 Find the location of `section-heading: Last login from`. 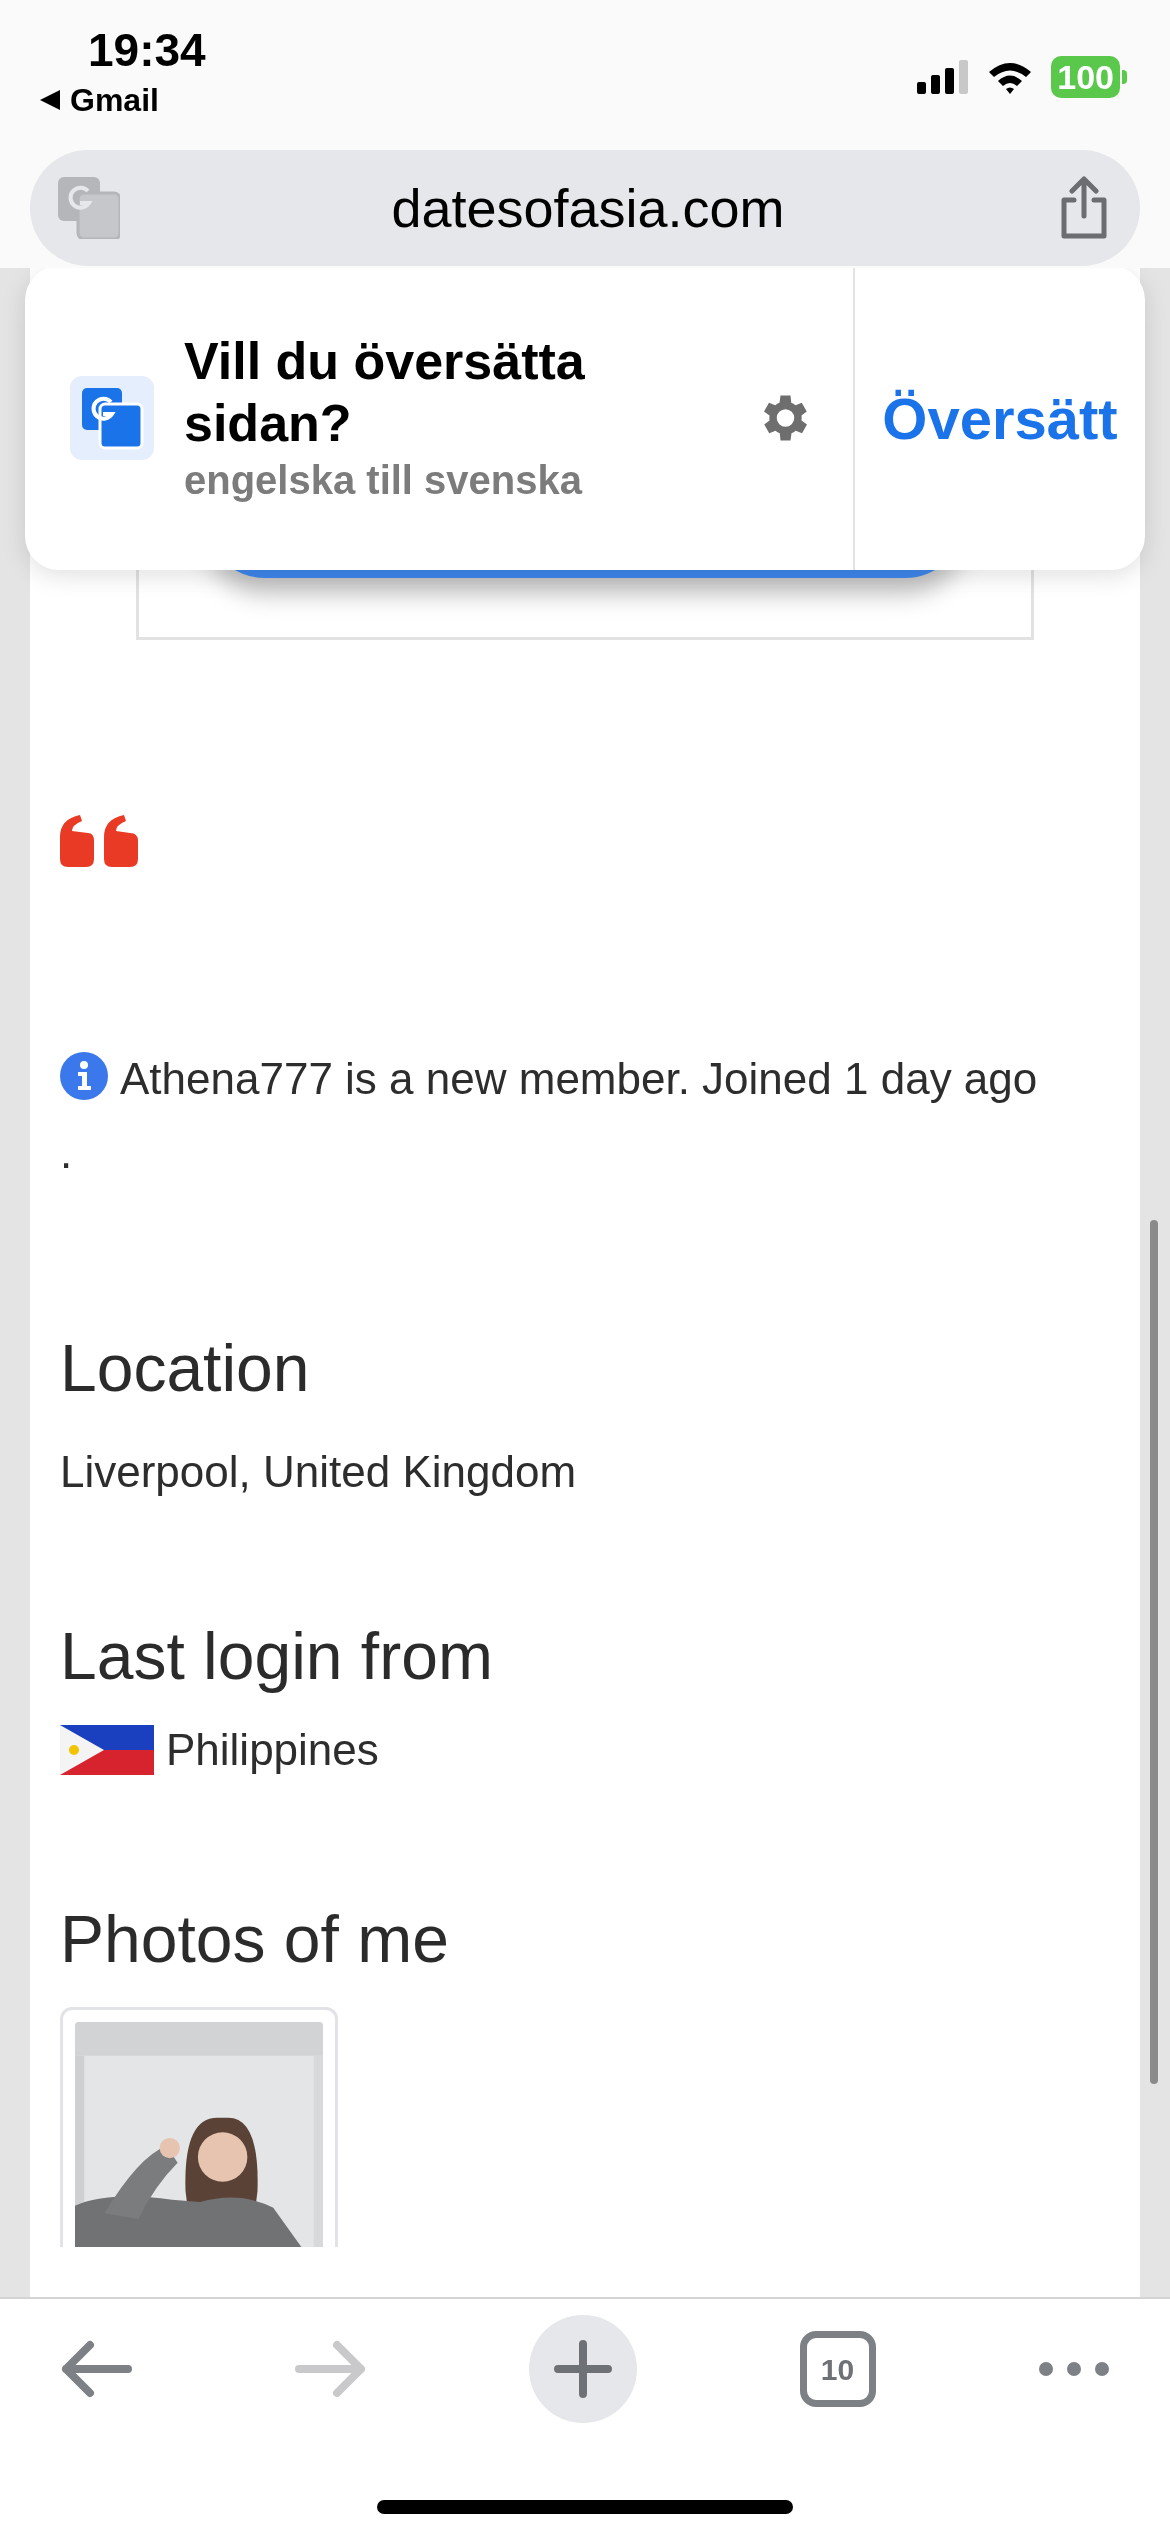

section-heading: Last login from is located at coordinates (277, 1656).